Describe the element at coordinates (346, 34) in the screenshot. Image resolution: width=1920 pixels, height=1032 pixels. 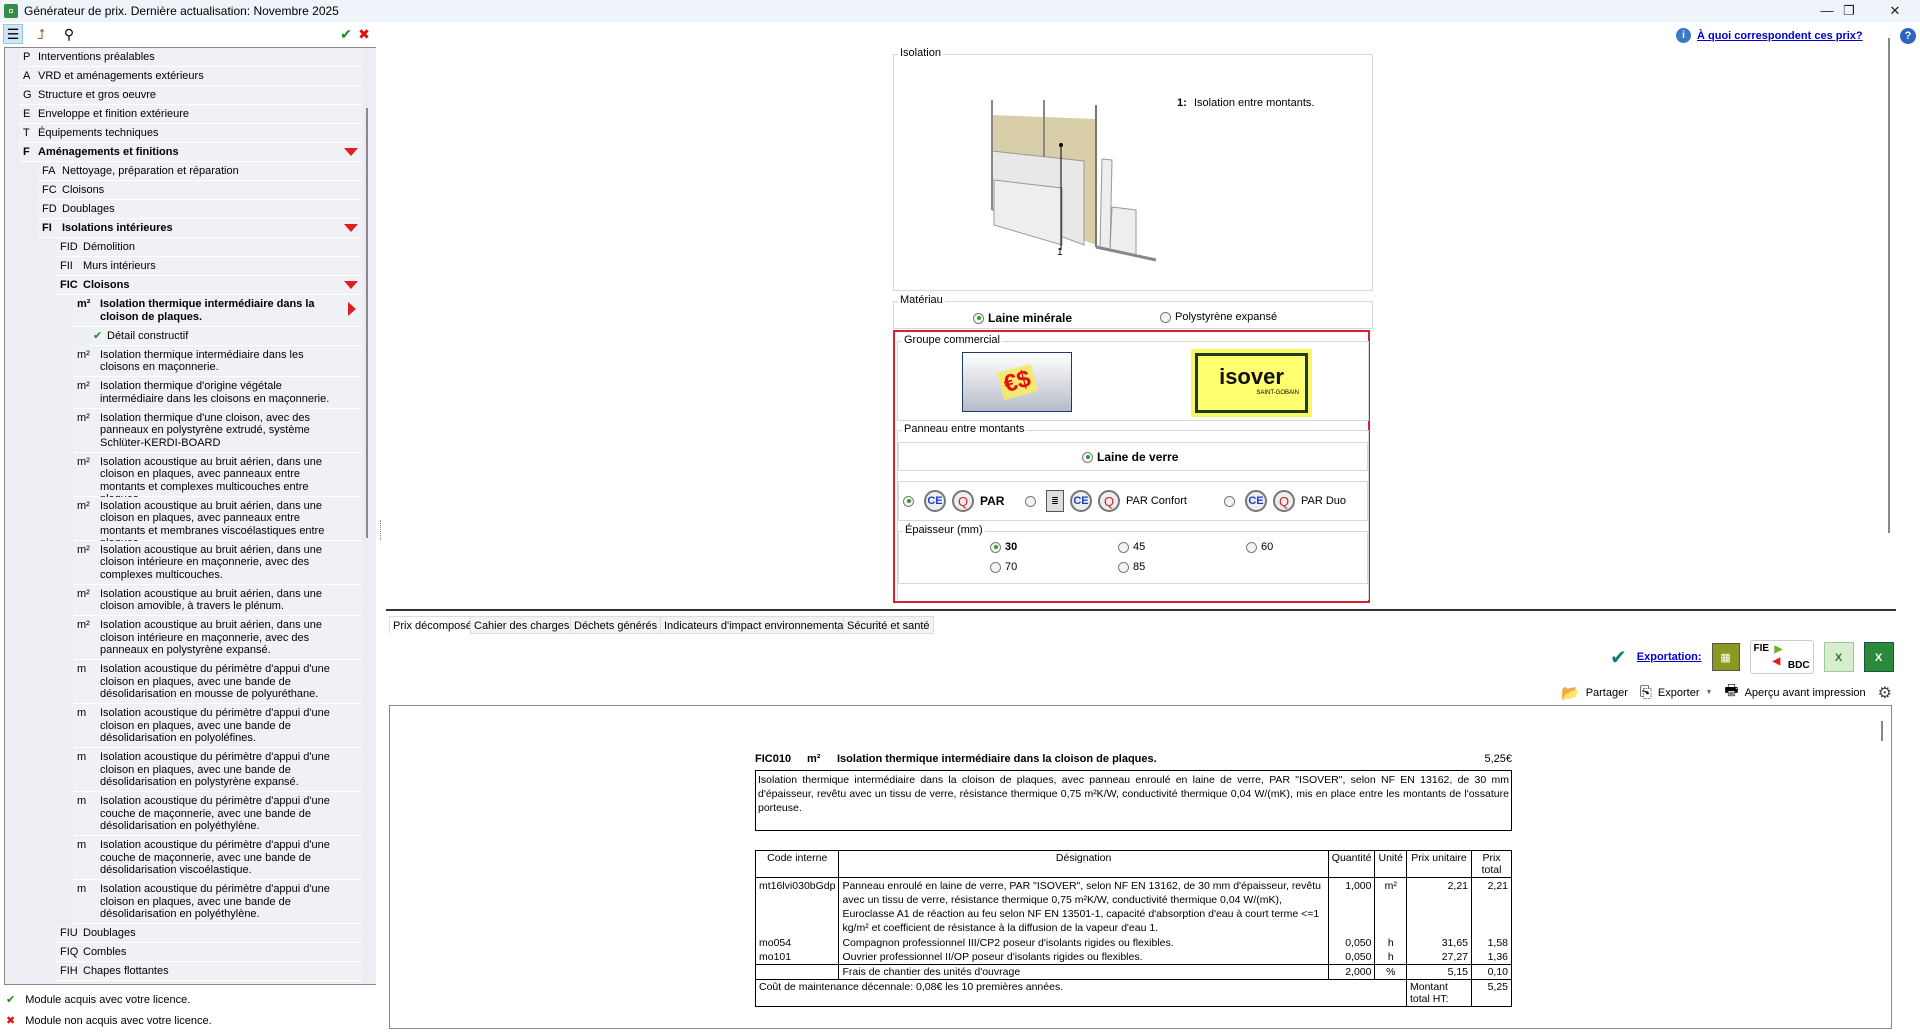
I see `check-icon: ✔` at that location.